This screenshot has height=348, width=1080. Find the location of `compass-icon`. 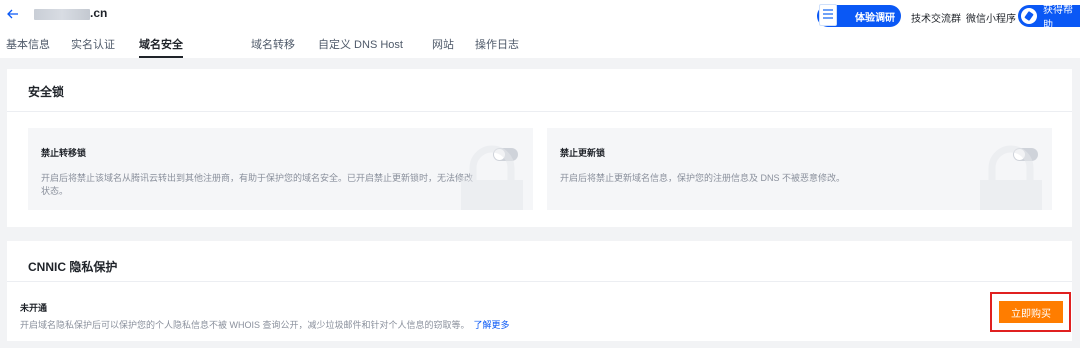

compass-icon is located at coordinates (1029, 16).